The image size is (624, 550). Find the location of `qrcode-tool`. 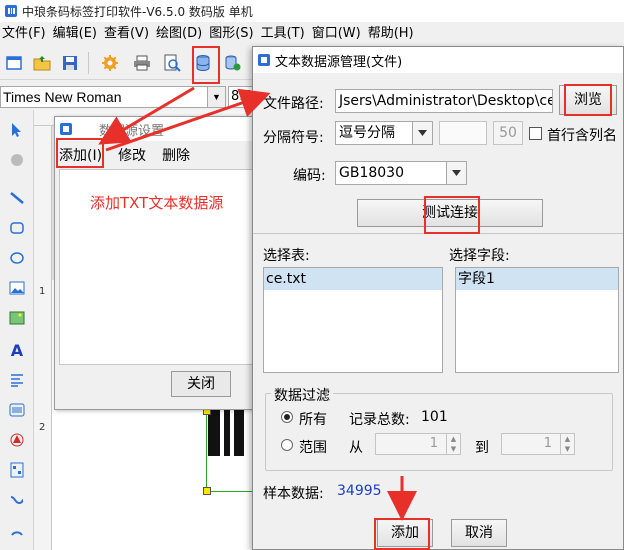

qrcode-tool is located at coordinates (17, 470).